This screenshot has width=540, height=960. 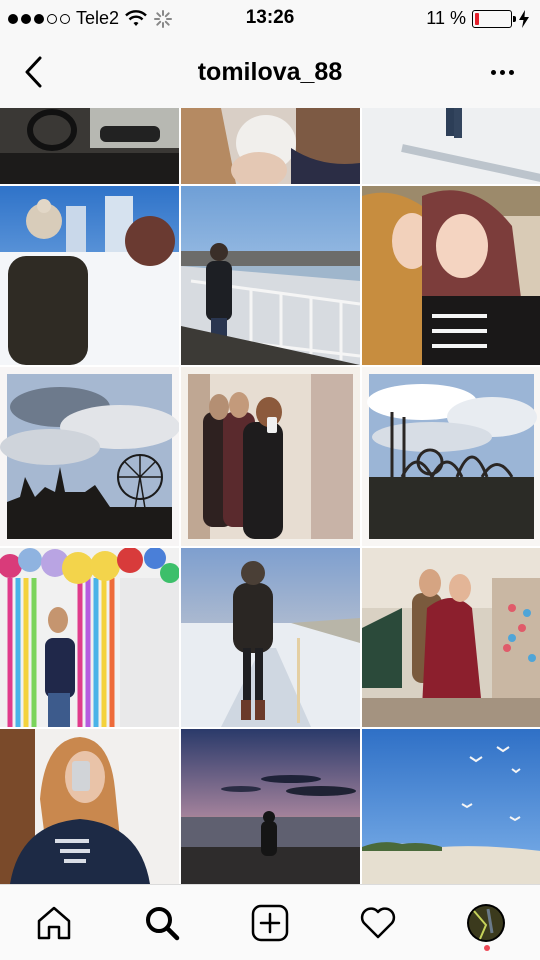 I want to click on notification-dot, so click(x=487, y=948).